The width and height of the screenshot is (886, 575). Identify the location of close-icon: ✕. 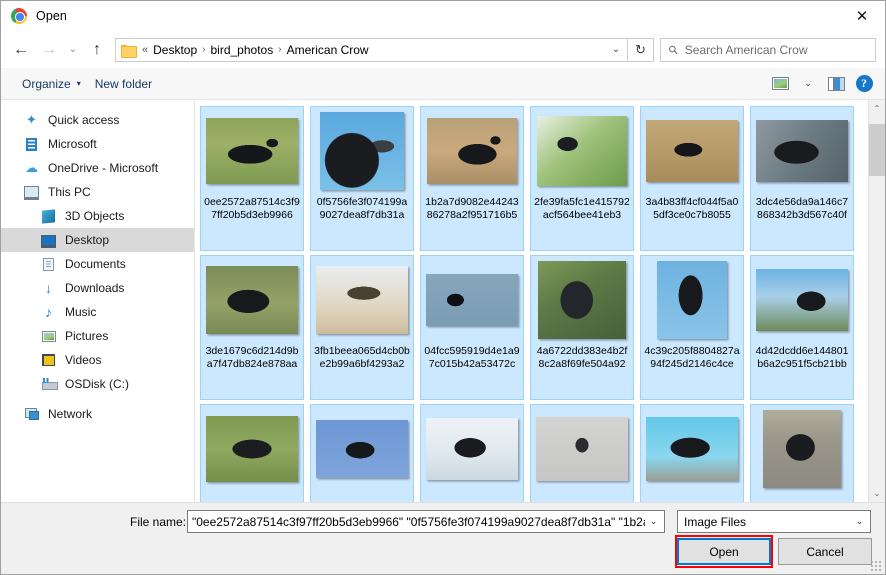
(862, 16).